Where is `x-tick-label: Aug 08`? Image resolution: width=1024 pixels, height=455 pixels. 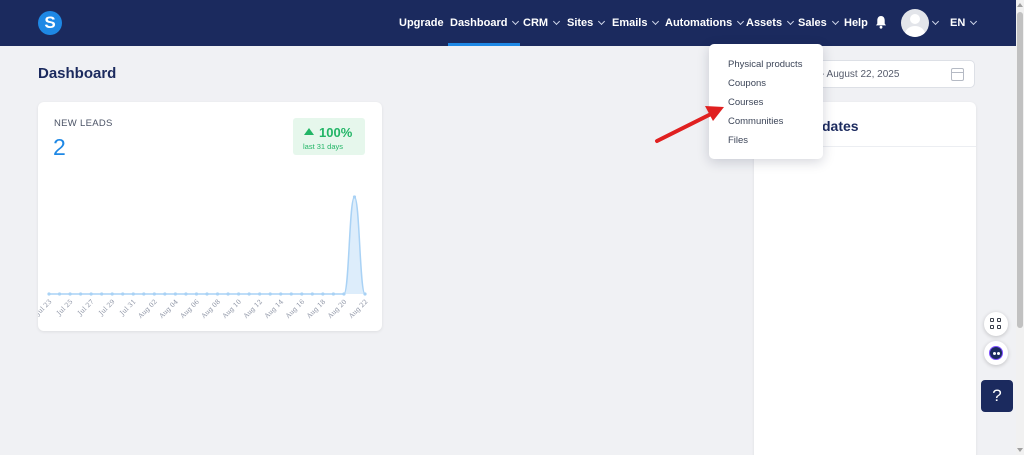
x-tick-label: Aug 08 is located at coordinates (210, 309).